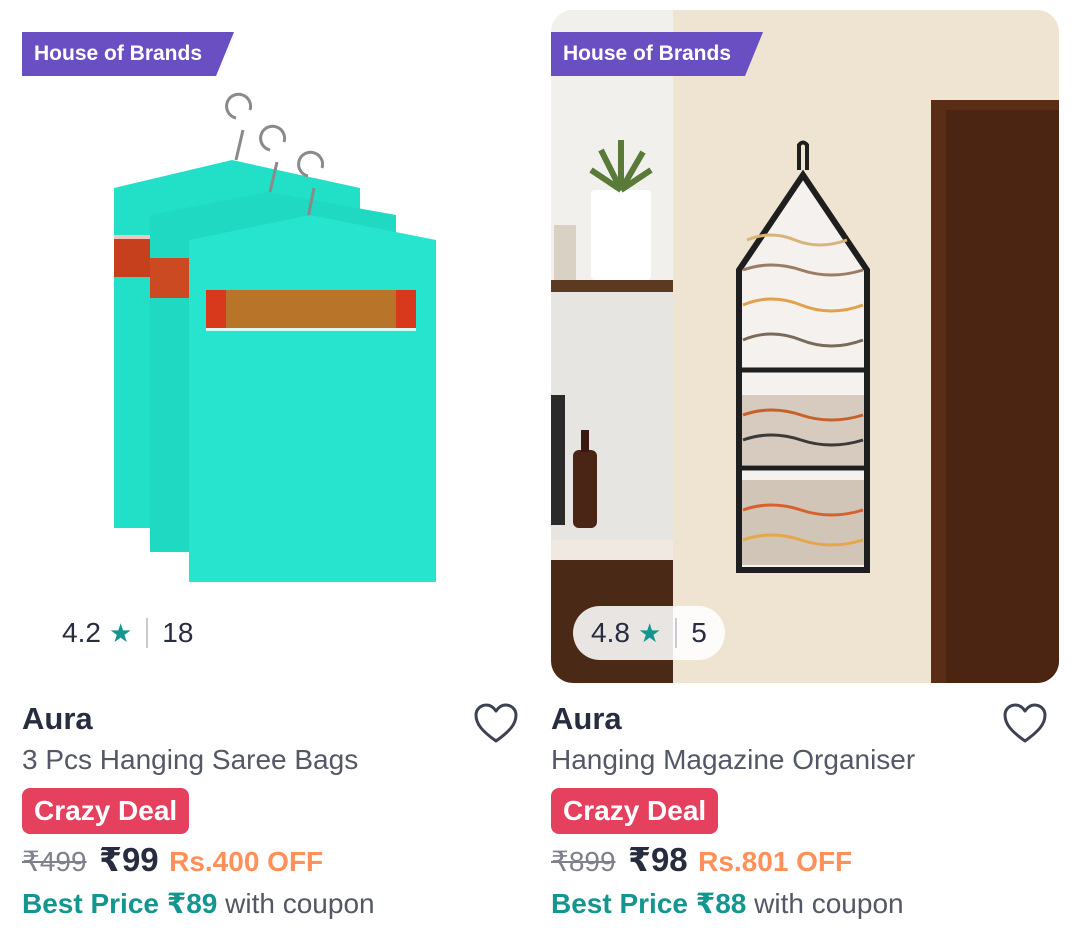 This screenshot has width=1079, height=943. I want to click on product-title: 3 Pcs Hanging Saree Bags, so click(190, 759).